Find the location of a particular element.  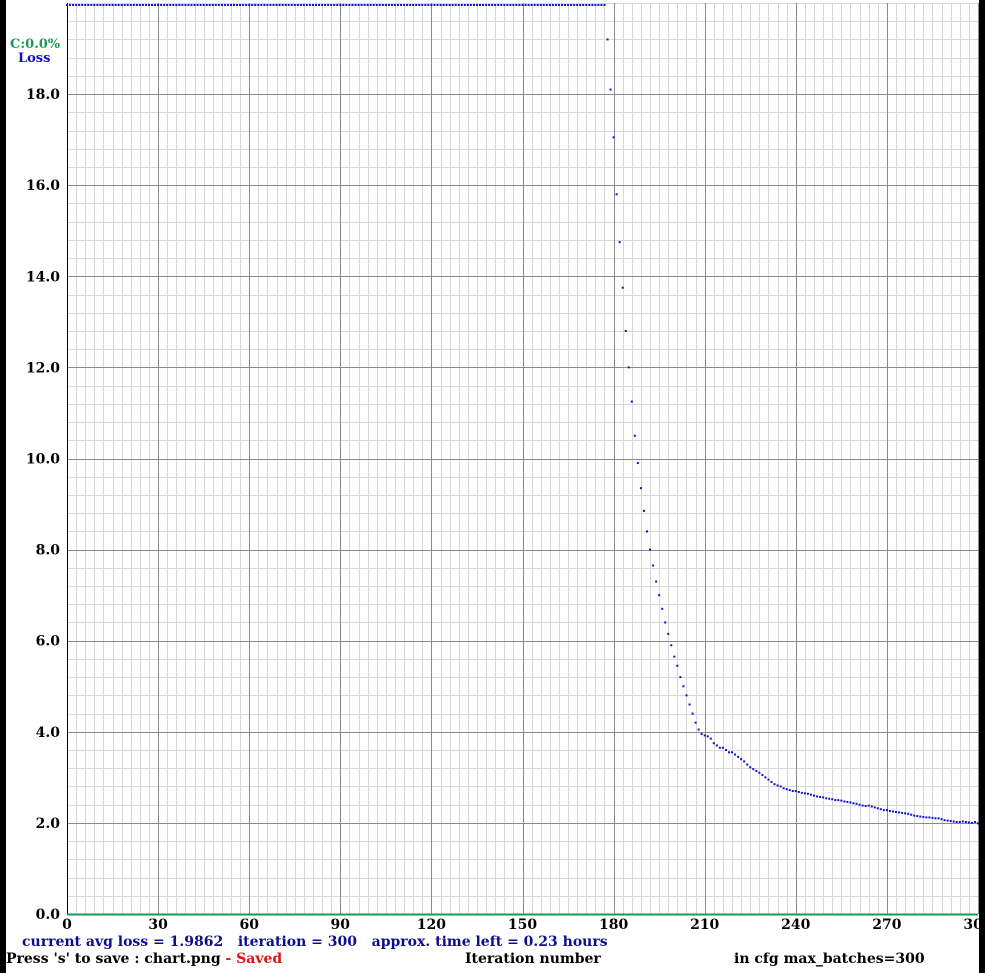

avg-loss-text: current avg loss = 1.9862 is located at coordinates (123, 942).